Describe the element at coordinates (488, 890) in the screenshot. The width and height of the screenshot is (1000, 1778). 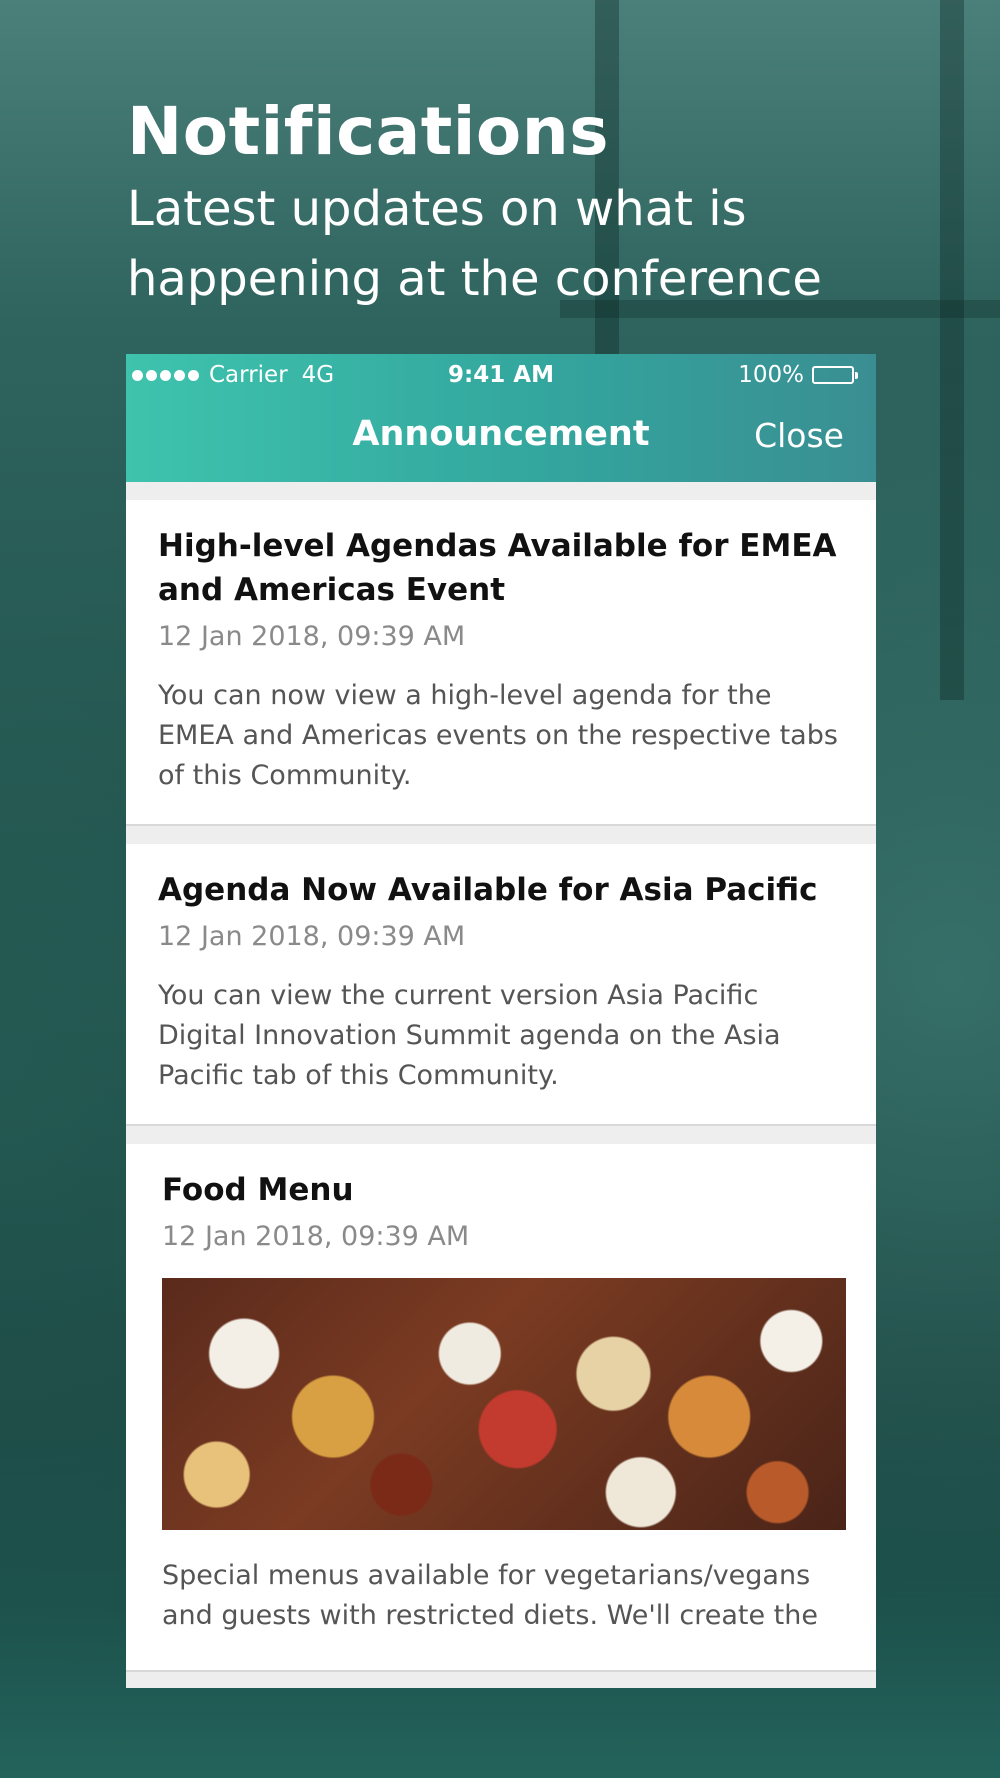
I see `announcement-title: Agenda Now Available for Asia Pacific` at that location.